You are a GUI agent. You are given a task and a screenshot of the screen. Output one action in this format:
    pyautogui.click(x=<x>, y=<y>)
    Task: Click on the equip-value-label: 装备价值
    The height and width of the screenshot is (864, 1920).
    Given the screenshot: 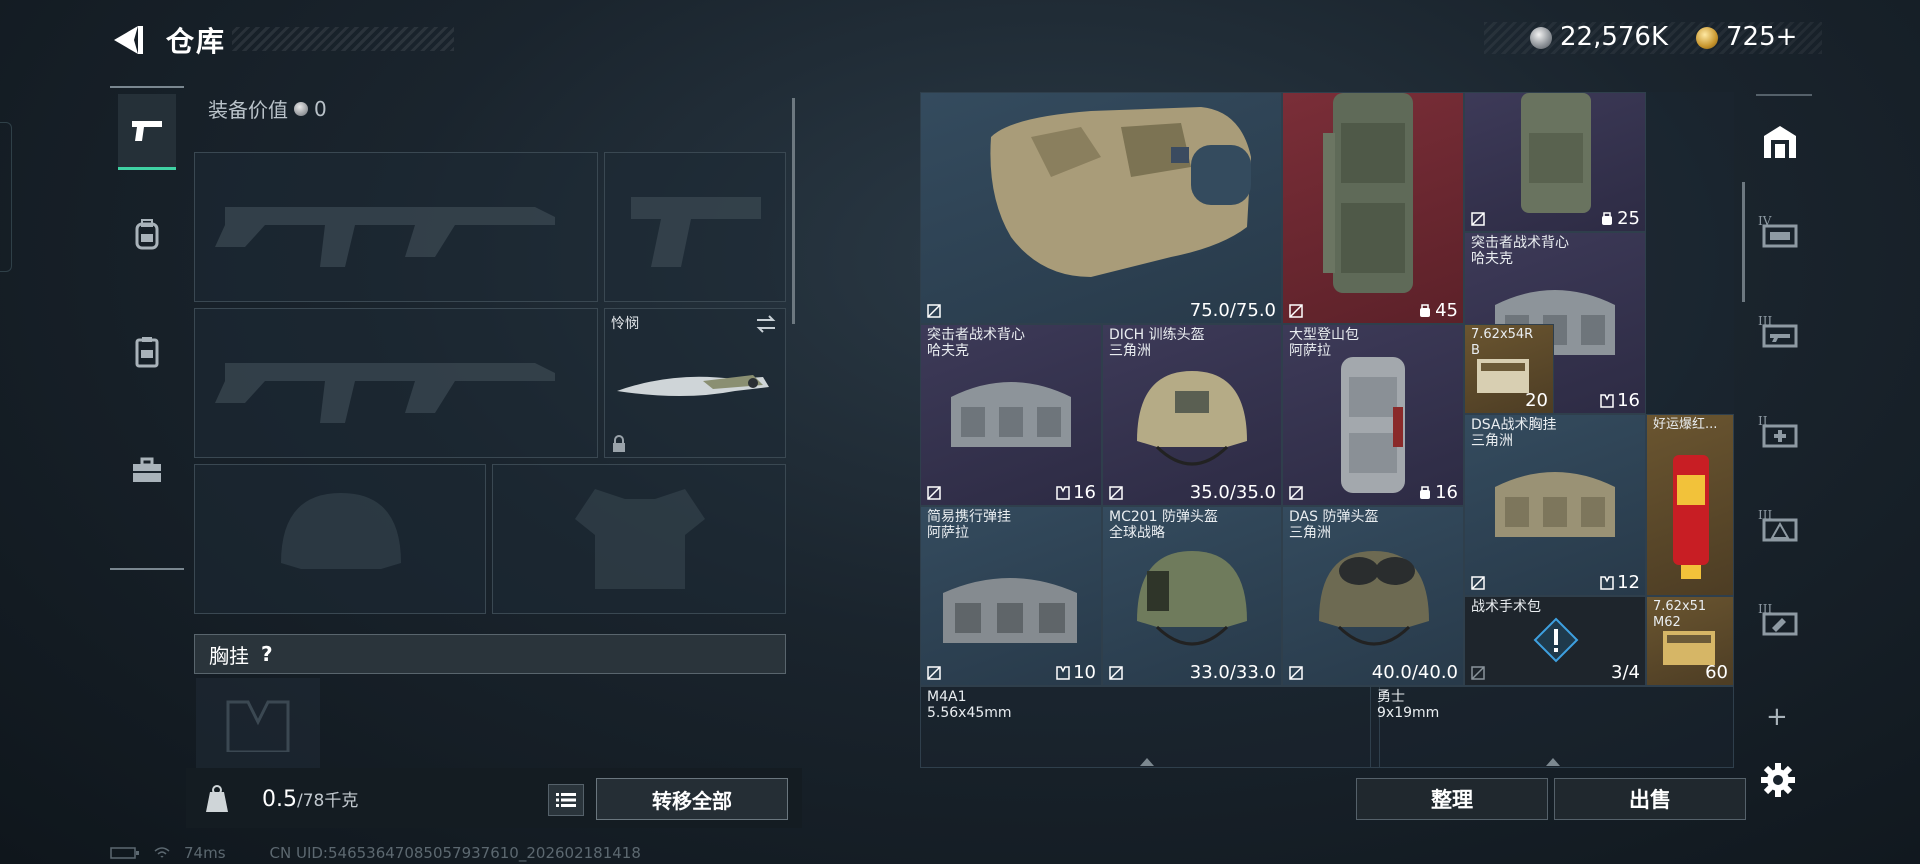 What is the action you would take?
    pyautogui.click(x=248, y=110)
    